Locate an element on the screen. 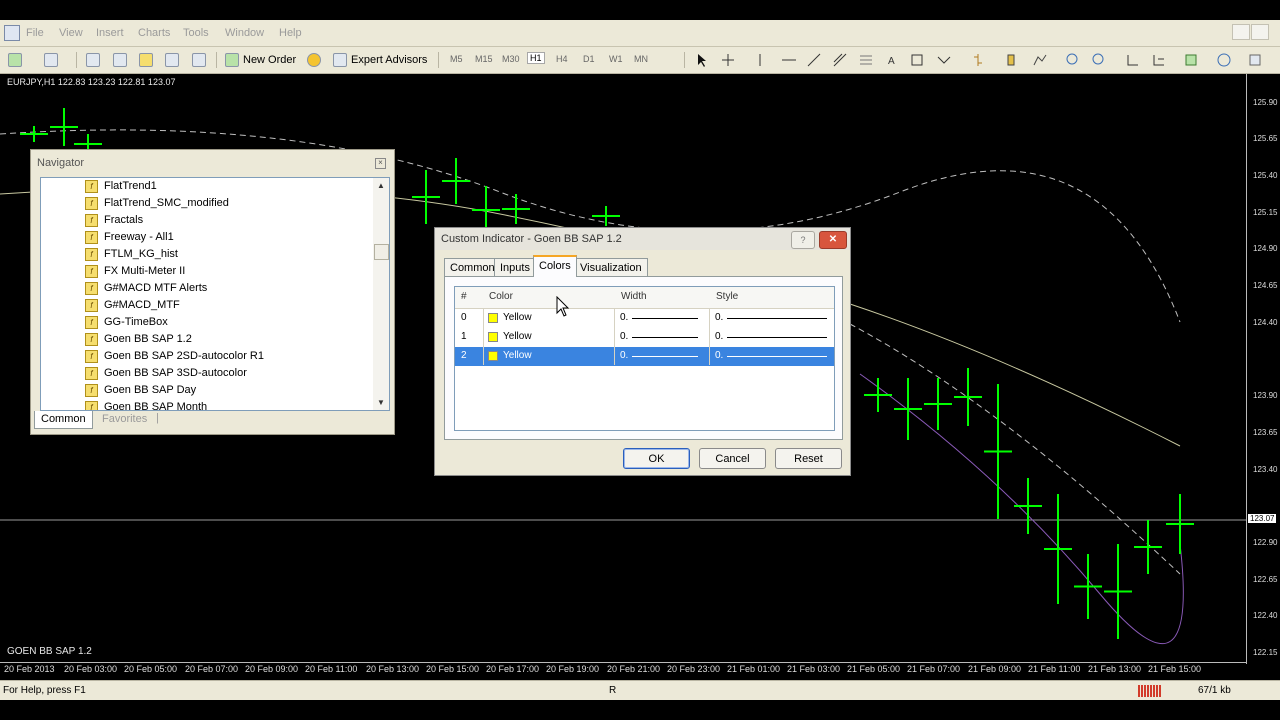 The image size is (1280, 720). restore-icon is located at coordinates (1260, 32).